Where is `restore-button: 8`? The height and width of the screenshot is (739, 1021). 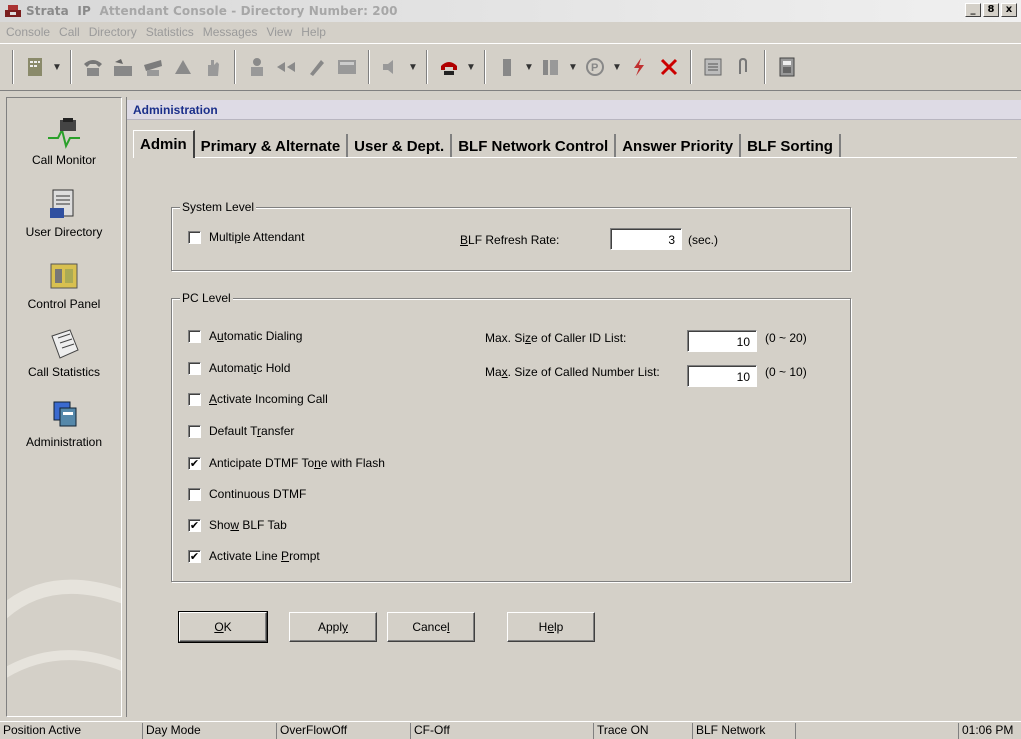 restore-button: 8 is located at coordinates (991, 10).